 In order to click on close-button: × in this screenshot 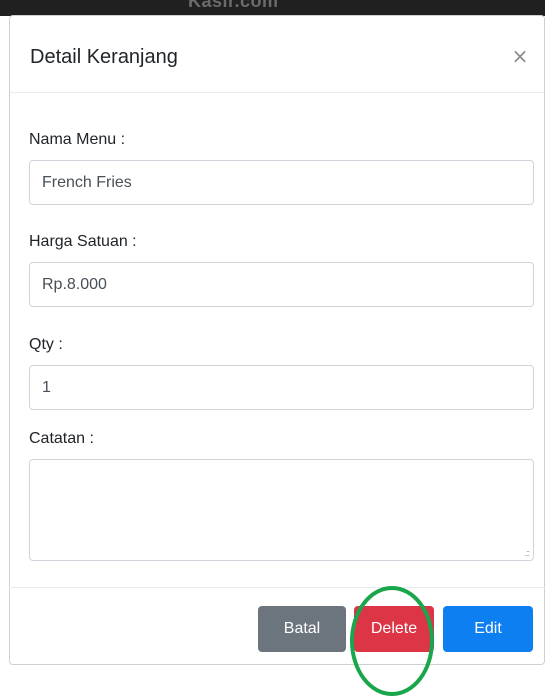, I will do `click(520, 56)`.